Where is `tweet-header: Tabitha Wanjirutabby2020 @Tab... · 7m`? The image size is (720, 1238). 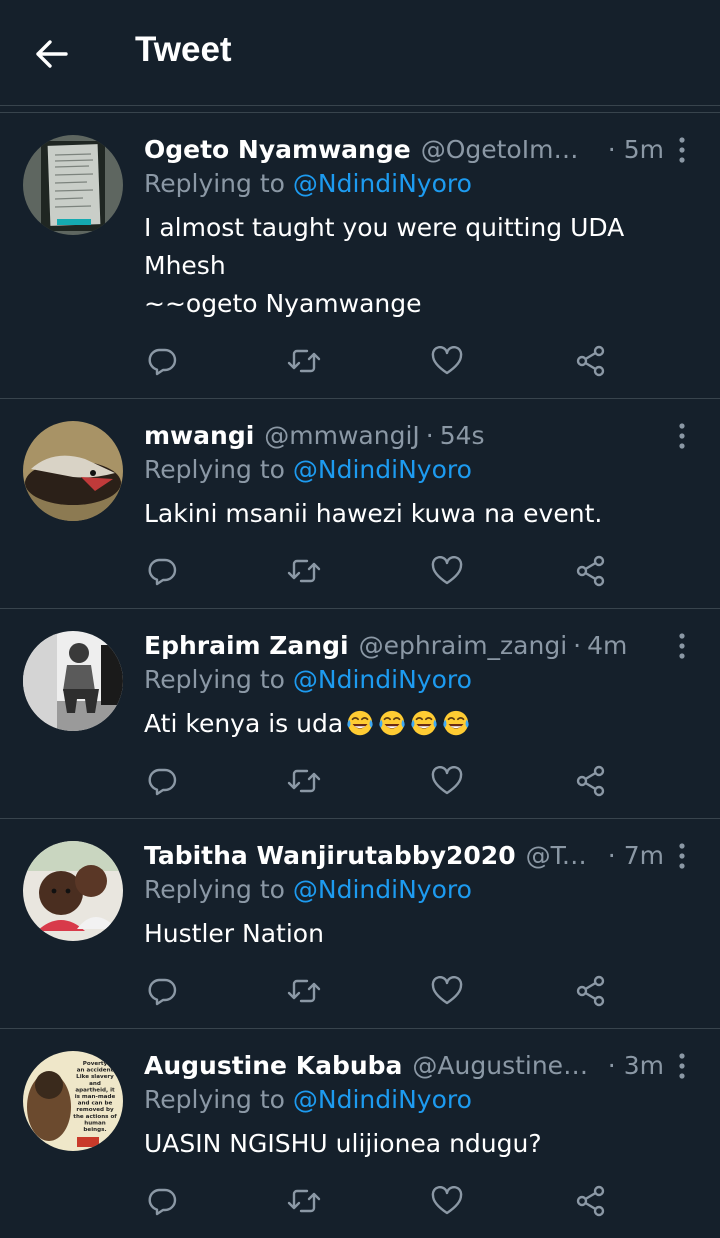
tweet-header: Tabitha Wanjirutabby2020 @Tab... · 7m is located at coordinates (404, 855).